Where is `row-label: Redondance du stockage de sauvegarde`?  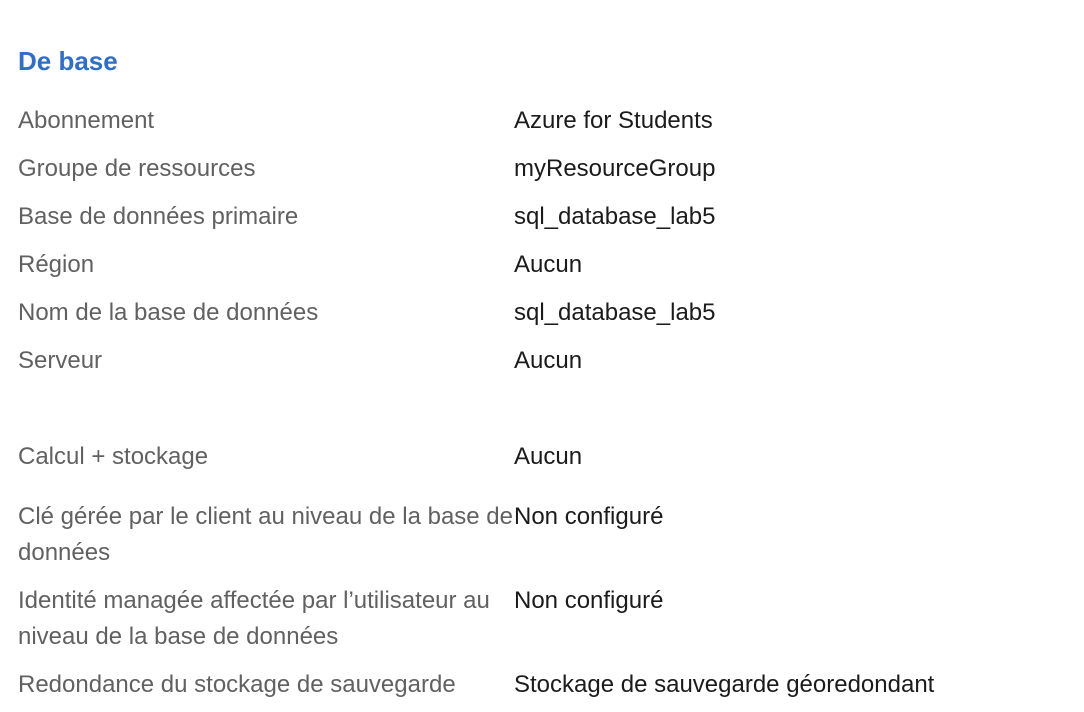 row-label: Redondance du stockage de sauvegarde is located at coordinates (237, 684).